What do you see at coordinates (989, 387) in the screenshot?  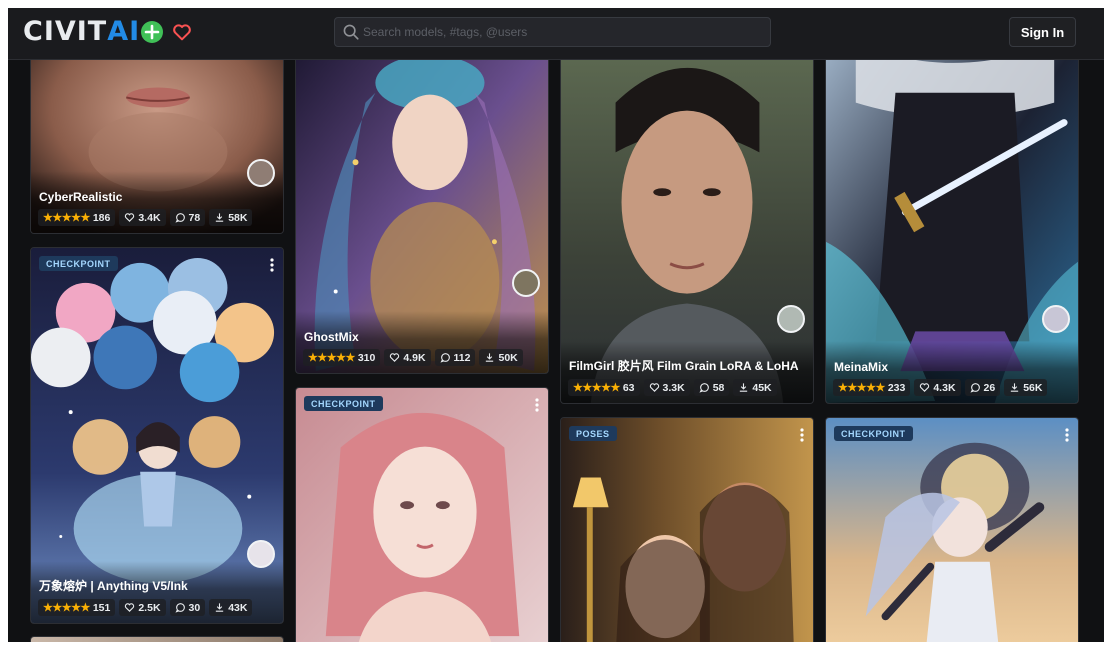 I see `comments-count: 26` at bounding box center [989, 387].